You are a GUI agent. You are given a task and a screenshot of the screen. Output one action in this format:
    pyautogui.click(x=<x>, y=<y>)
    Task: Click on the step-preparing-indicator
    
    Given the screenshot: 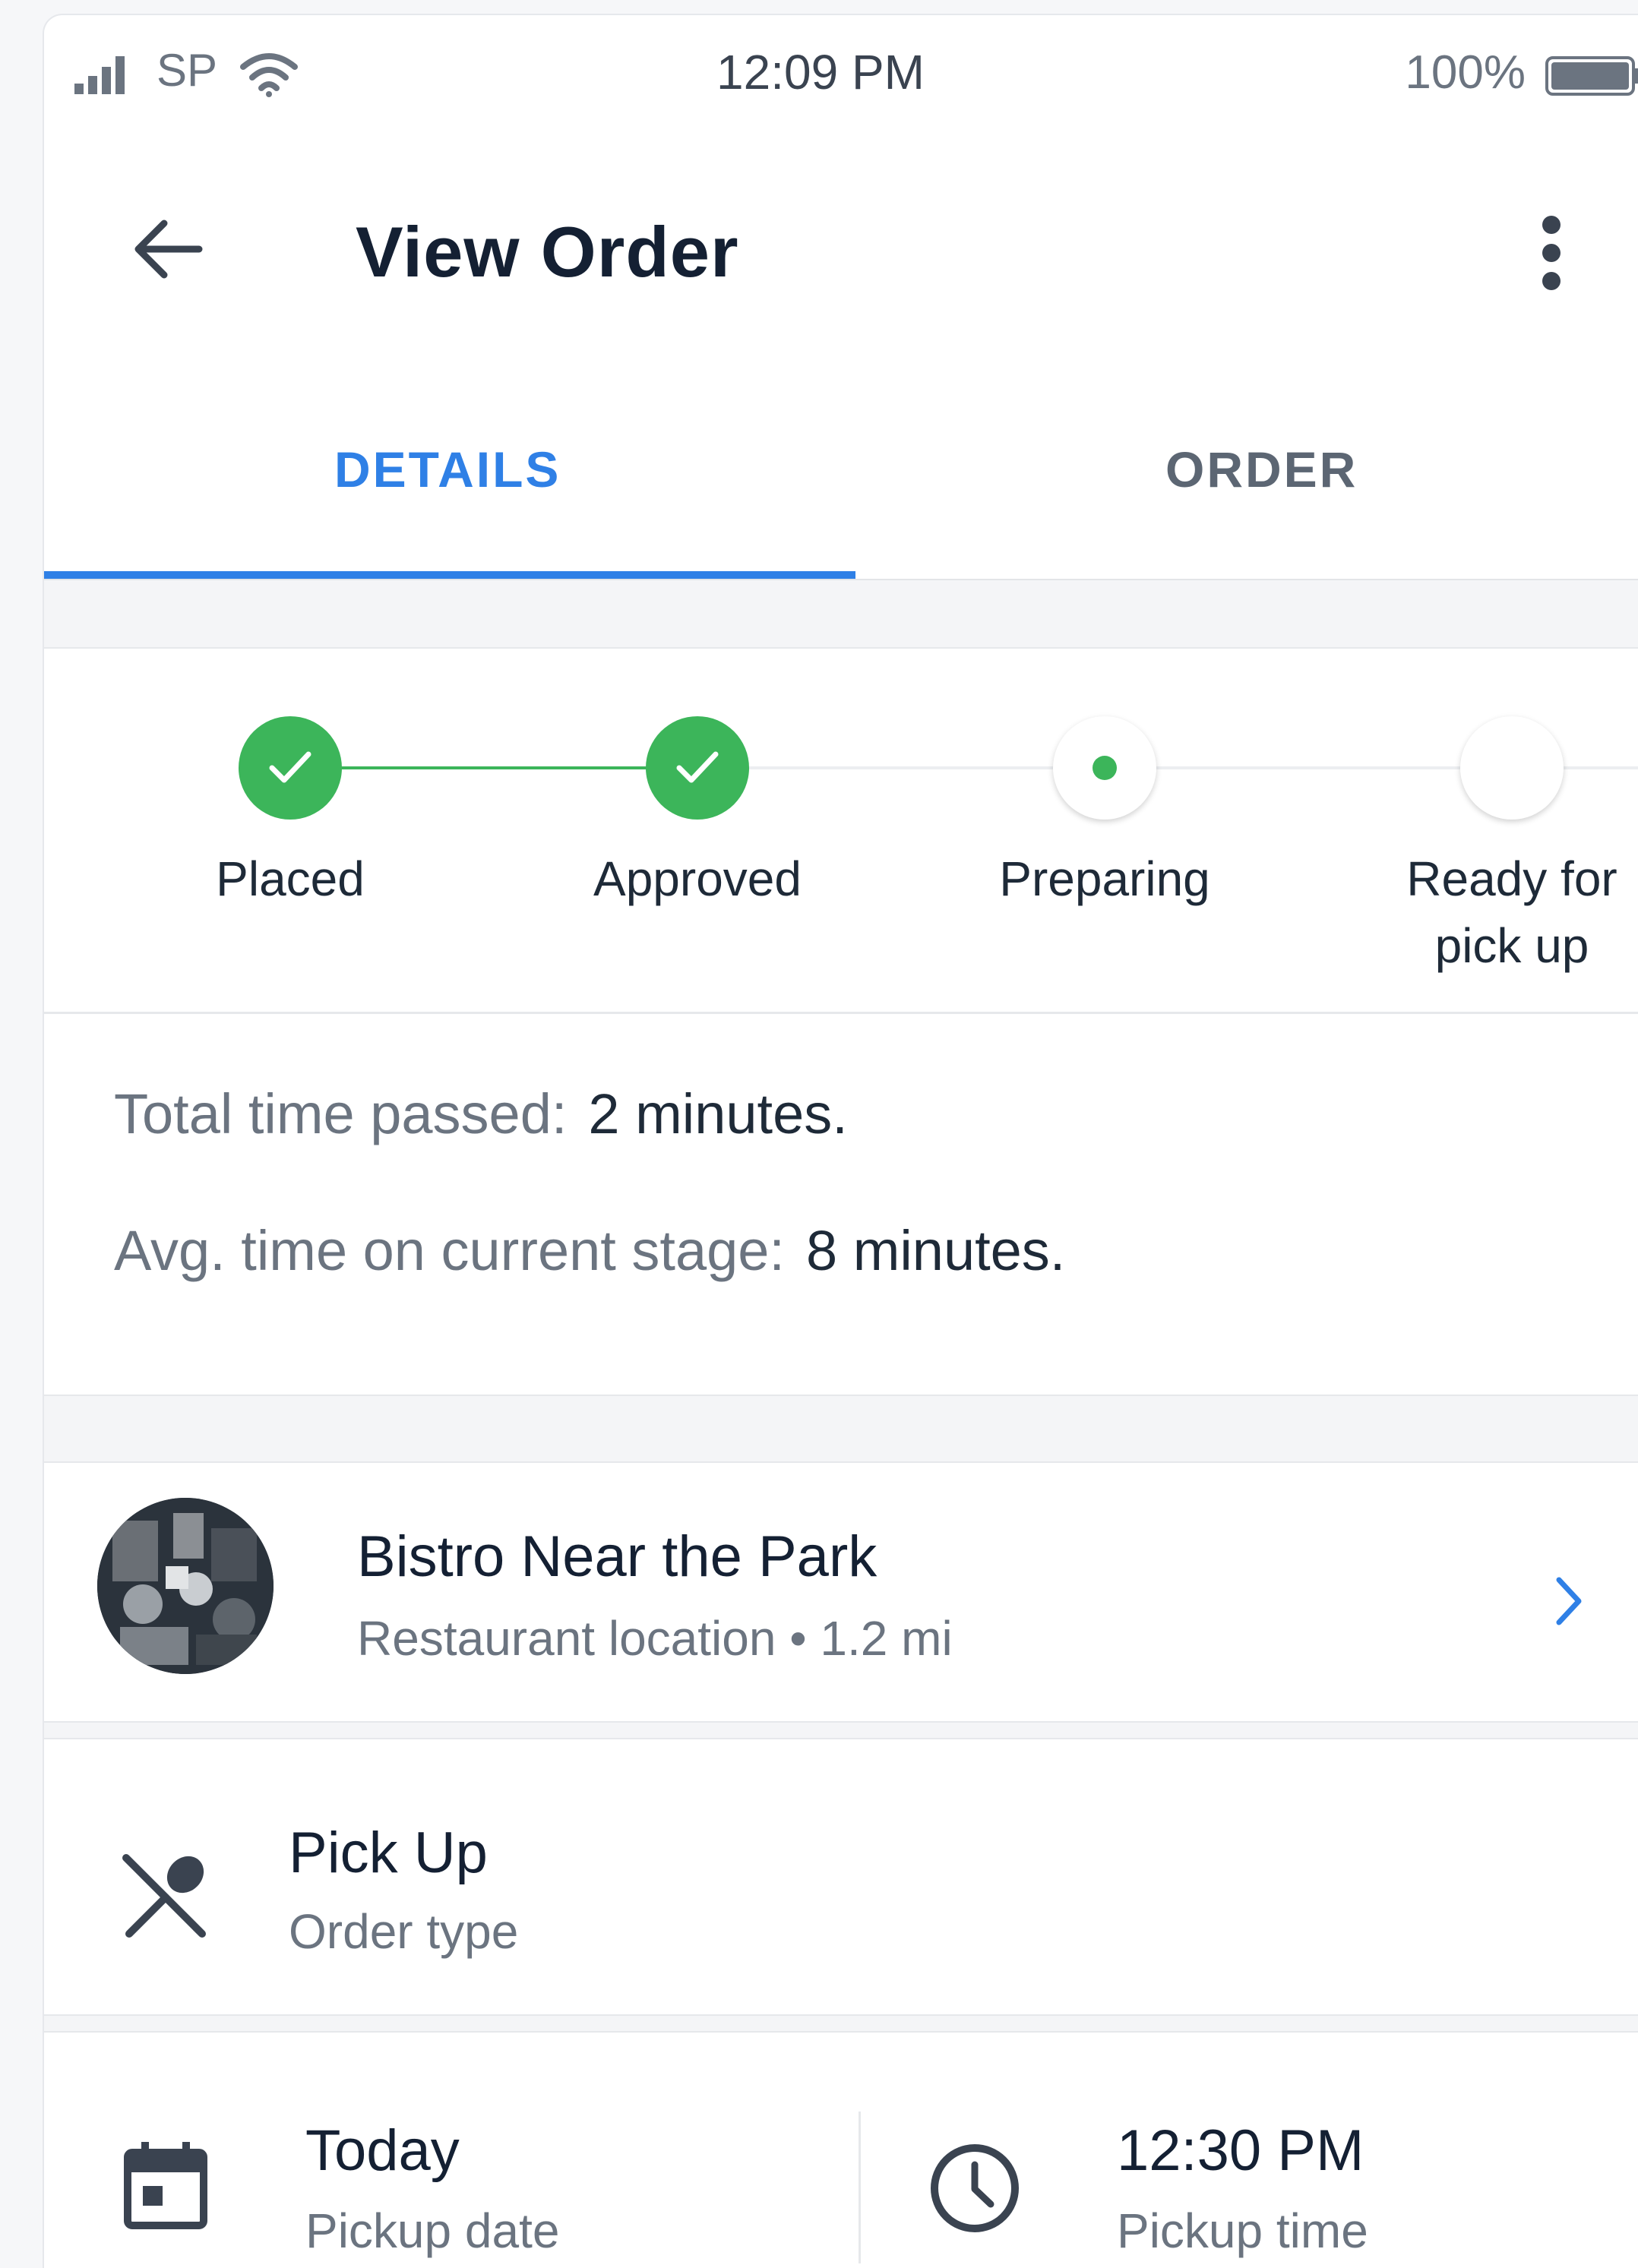 What is the action you would take?
    pyautogui.click(x=1104, y=768)
    